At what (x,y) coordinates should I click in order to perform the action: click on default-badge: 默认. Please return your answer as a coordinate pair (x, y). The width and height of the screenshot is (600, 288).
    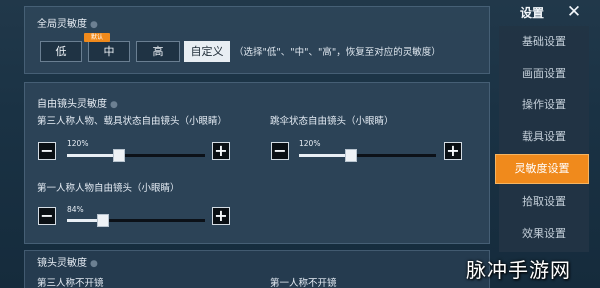
    Looking at the image, I should click on (97, 37).